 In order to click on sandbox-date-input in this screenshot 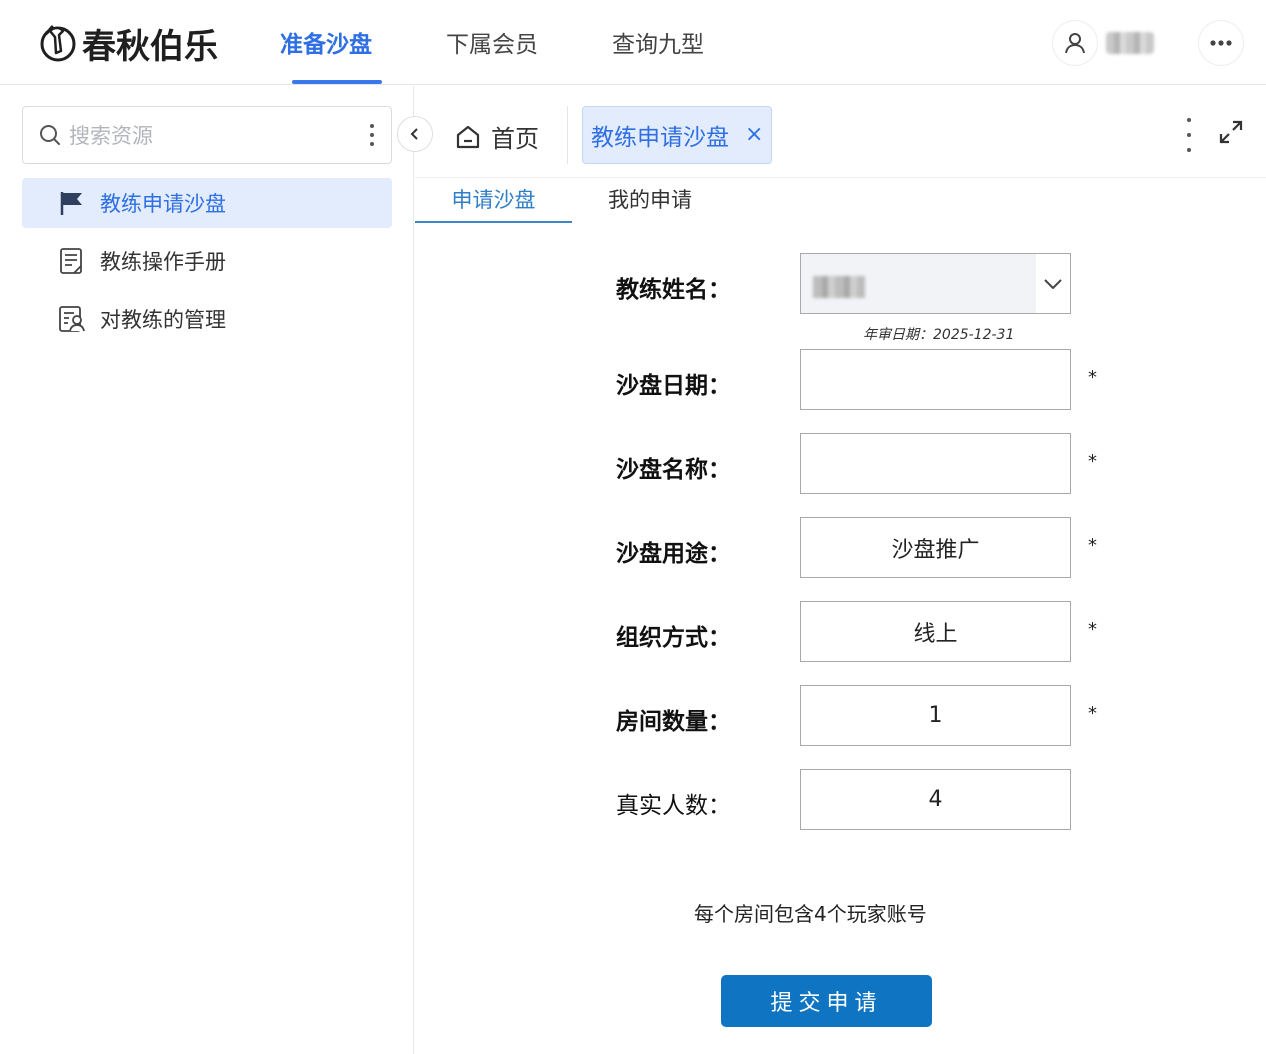, I will do `click(935, 379)`.